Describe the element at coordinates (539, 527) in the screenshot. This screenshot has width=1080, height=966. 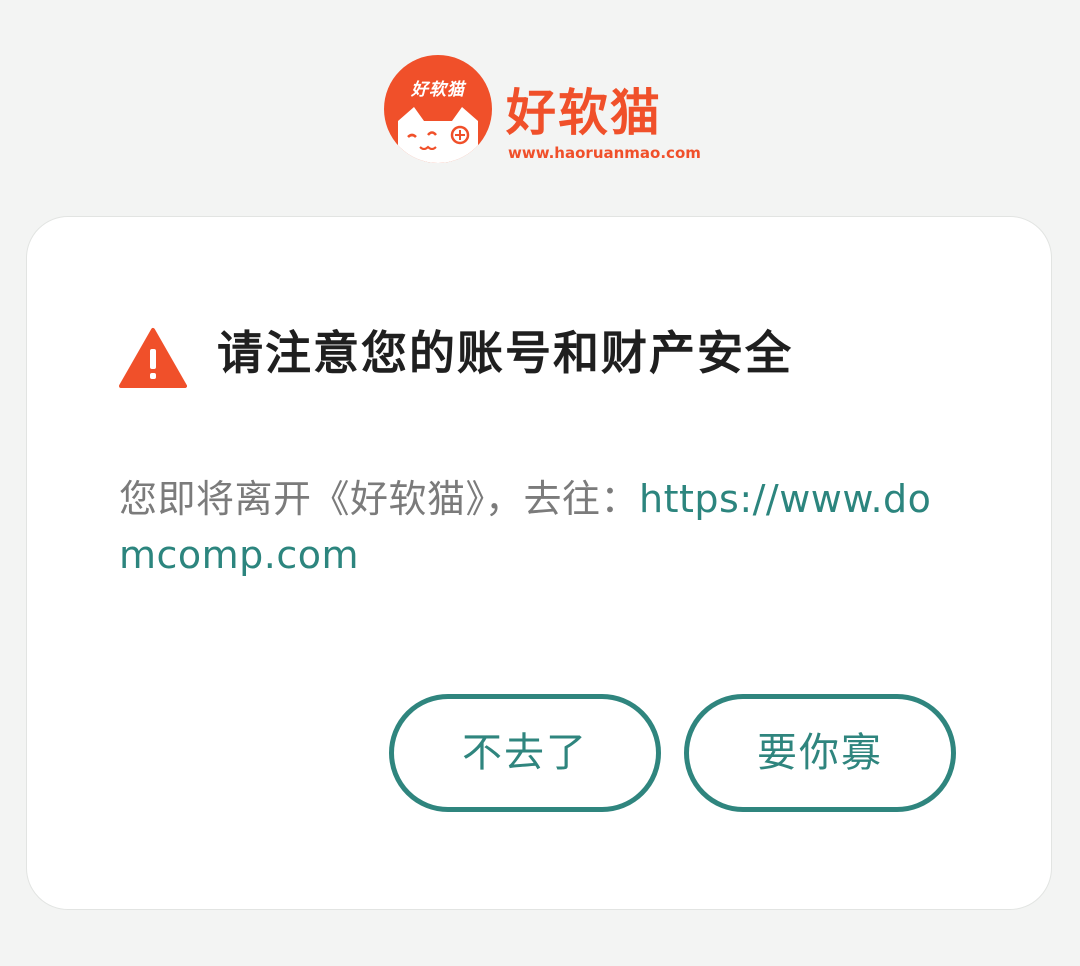
I see `dialog-message: 您即将离开《好软猫》，去往：https://www.domcomp.com` at that location.